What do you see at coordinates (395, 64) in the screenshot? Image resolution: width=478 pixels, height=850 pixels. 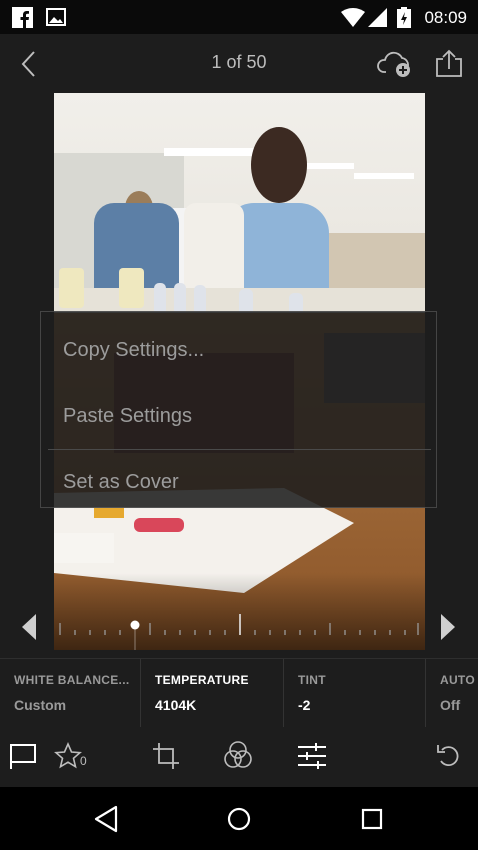 I see `cloud-add-icon` at bounding box center [395, 64].